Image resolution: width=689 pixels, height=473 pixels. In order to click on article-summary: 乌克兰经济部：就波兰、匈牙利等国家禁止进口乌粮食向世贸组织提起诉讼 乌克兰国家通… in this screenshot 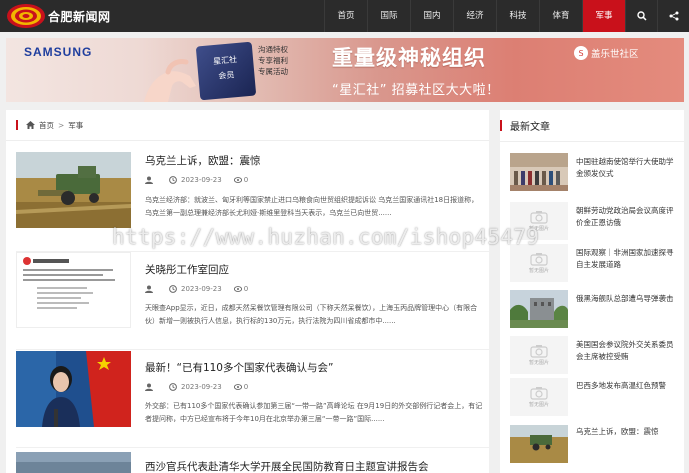, I will do `click(312, 206)`.